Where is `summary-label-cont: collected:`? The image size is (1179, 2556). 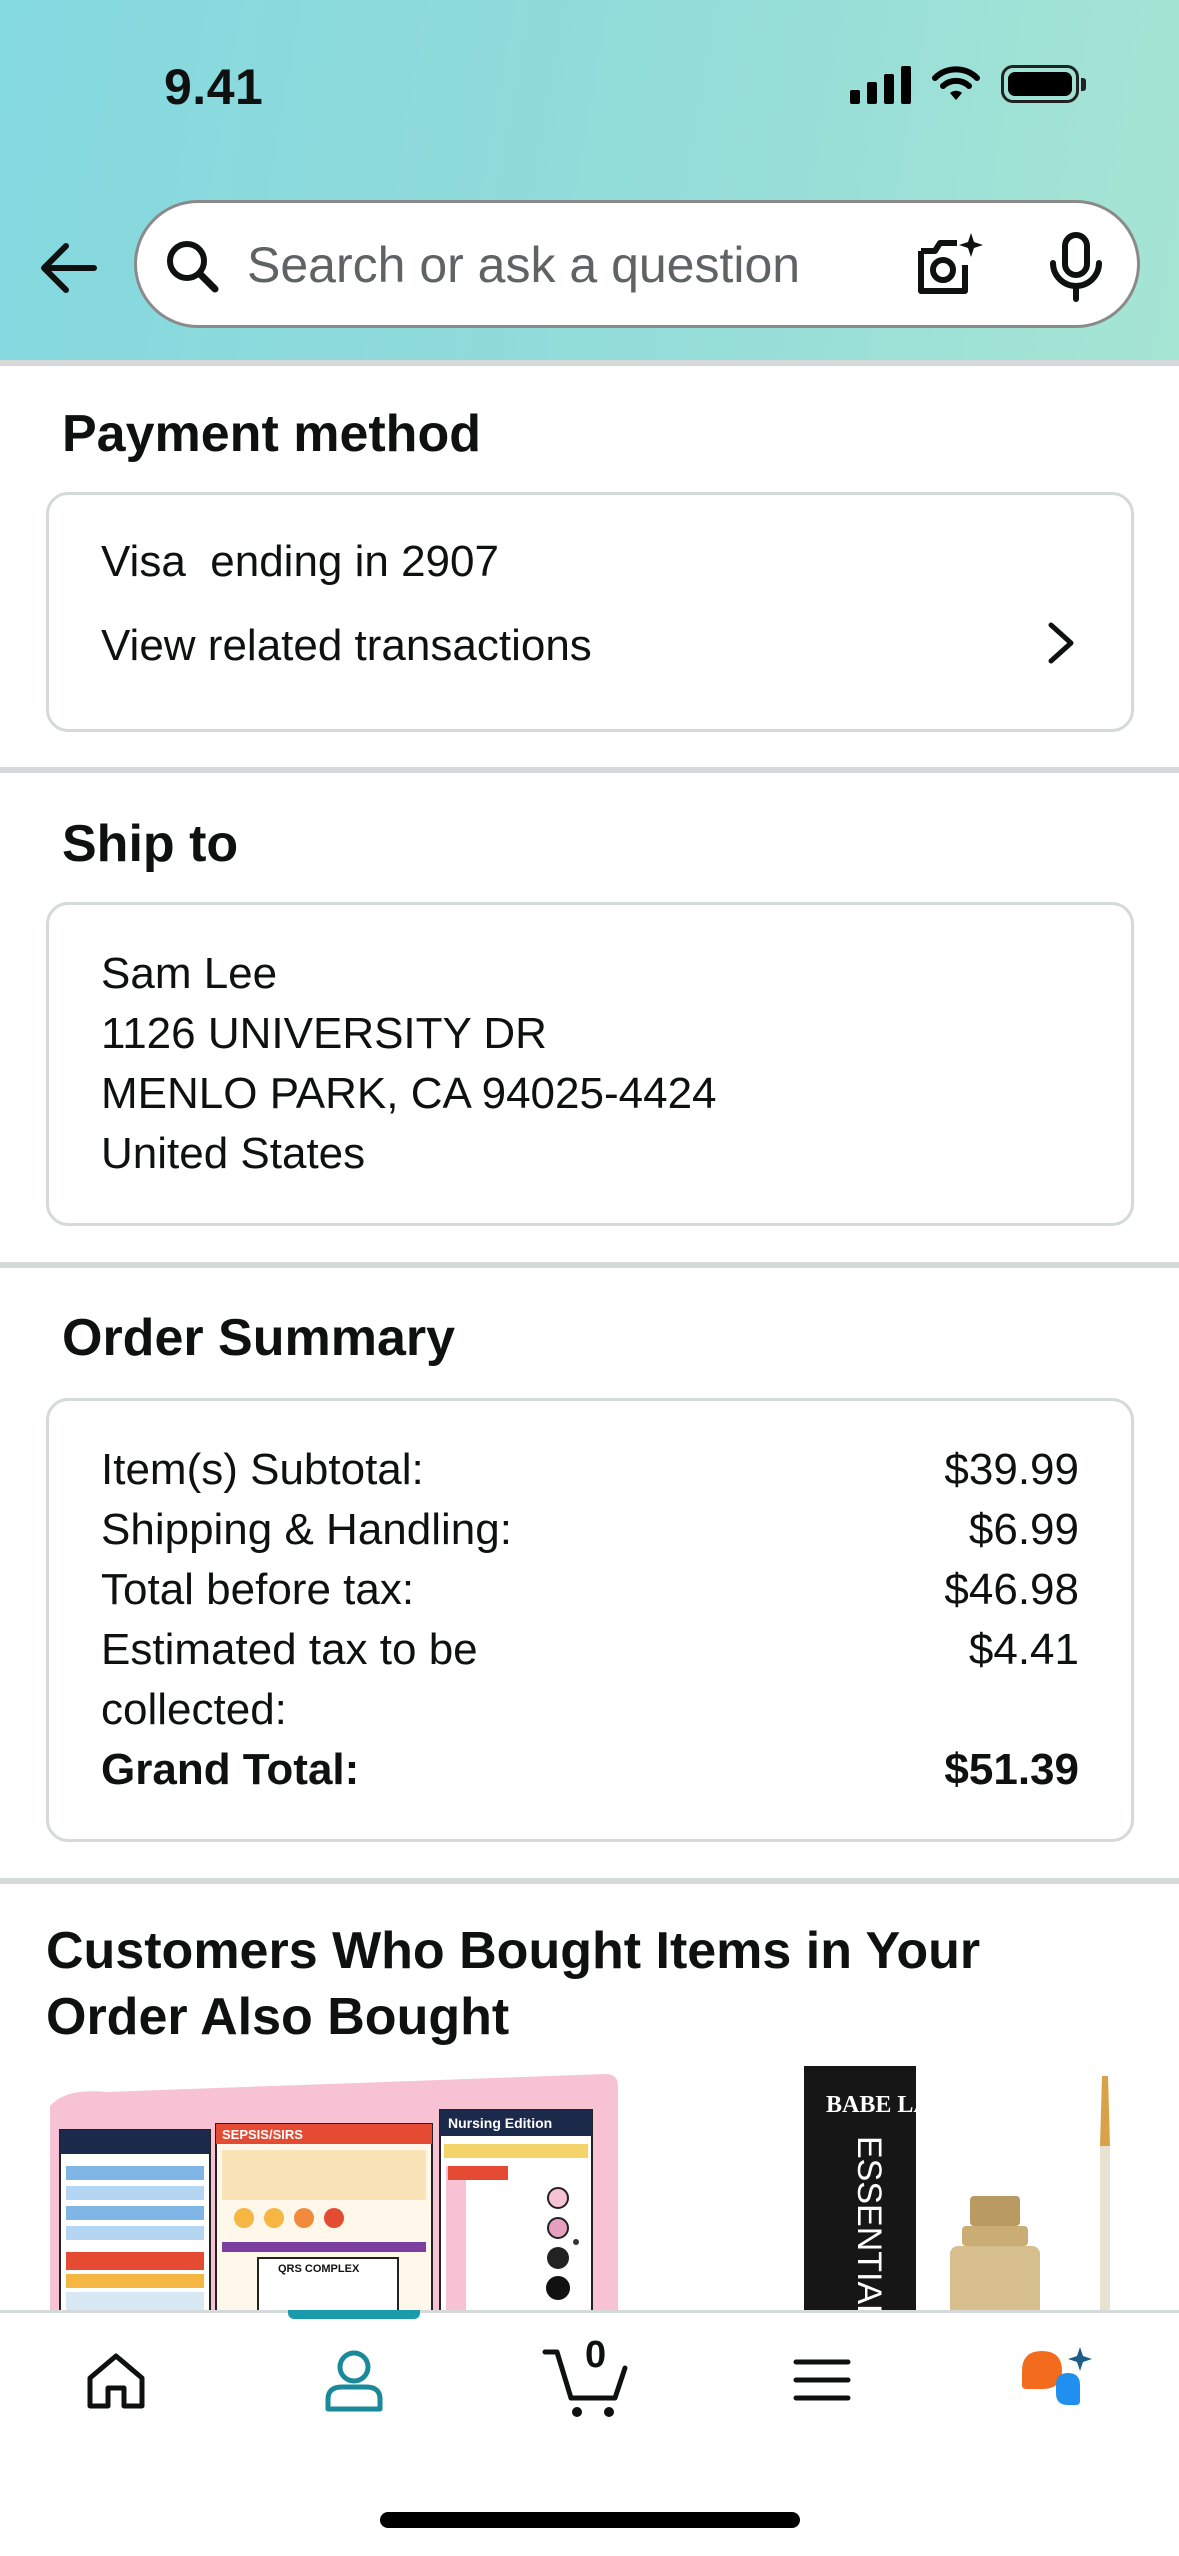
summary-label-cont: collected: is located at coordinates (194, 1709).